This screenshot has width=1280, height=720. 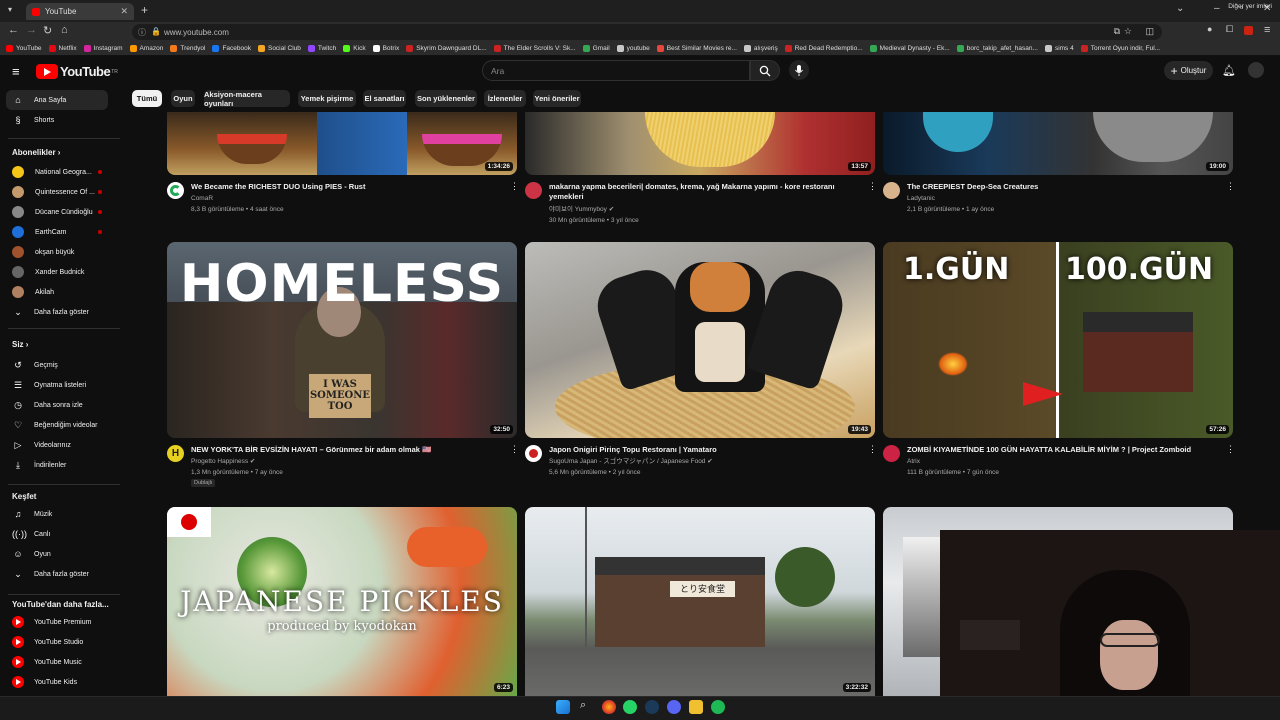 What do you see at coordinates (24, 48) in the screenshot?
I see `bookmark-item: YouTube` at bounding box center [24, 48].